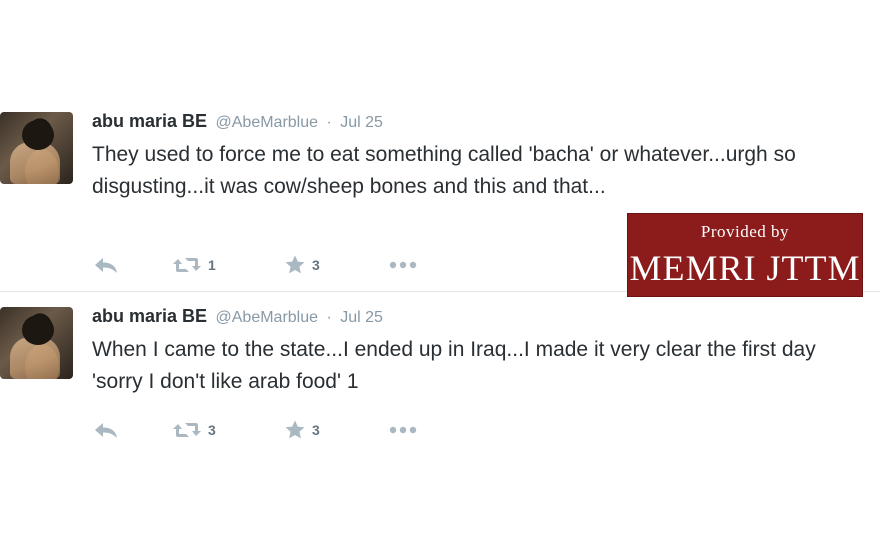 The image size is (880, 558). What do you see at coordinates (212, 265) in the screenshot?
I see `retweet-count: 1` at bounding box center [212, 265].